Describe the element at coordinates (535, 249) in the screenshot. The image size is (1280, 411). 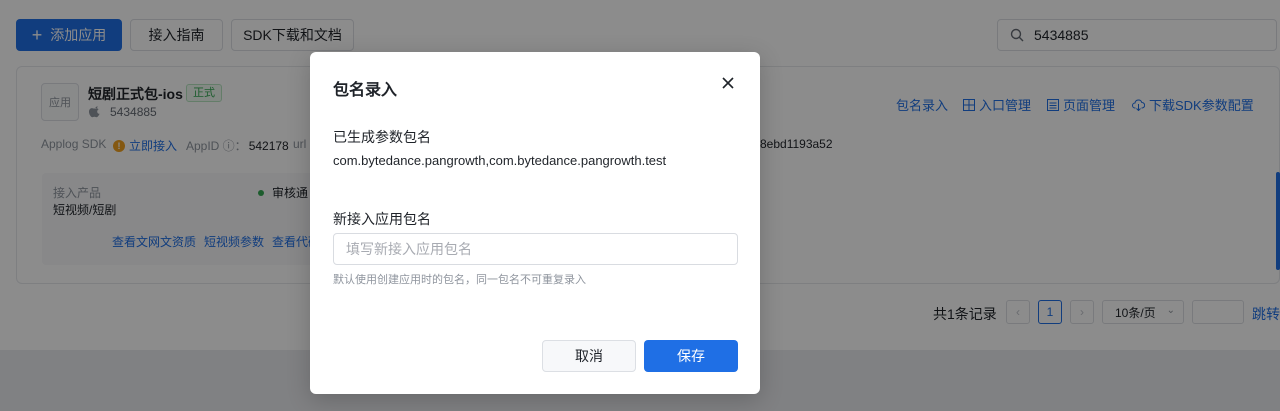
I see `new-package-input` at that location.